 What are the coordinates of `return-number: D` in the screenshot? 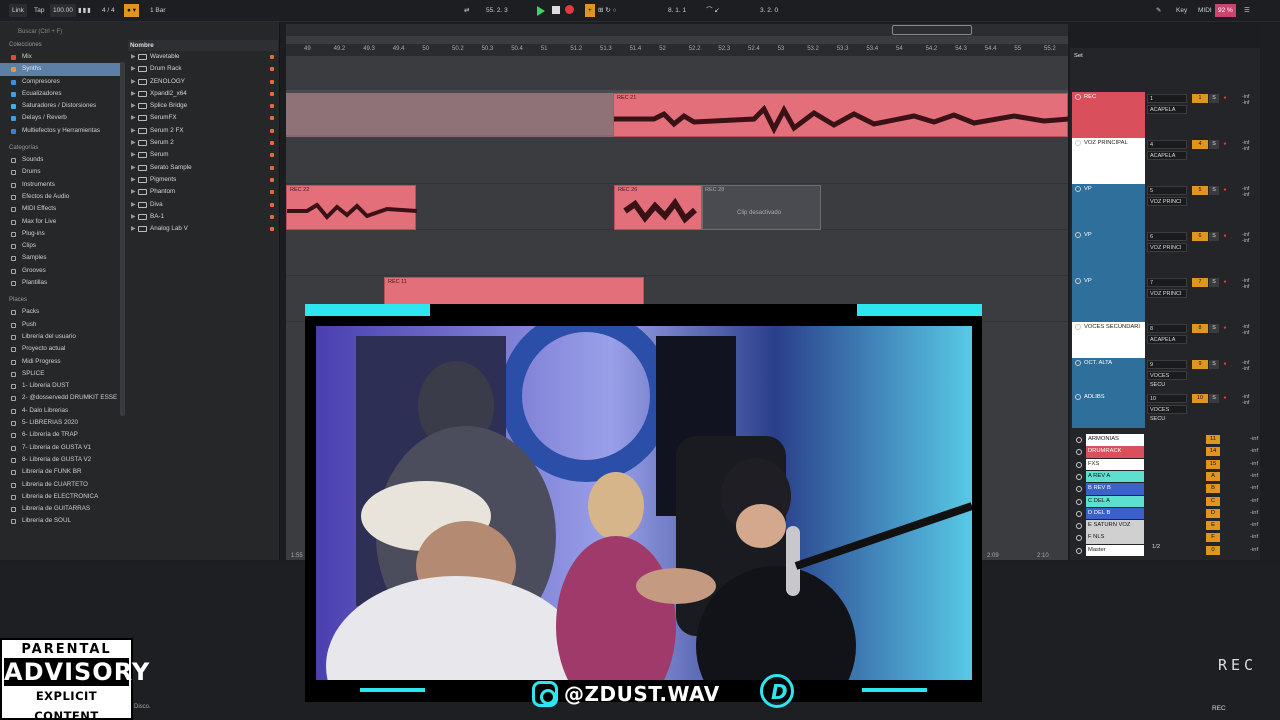 It's located at (1213, 513).